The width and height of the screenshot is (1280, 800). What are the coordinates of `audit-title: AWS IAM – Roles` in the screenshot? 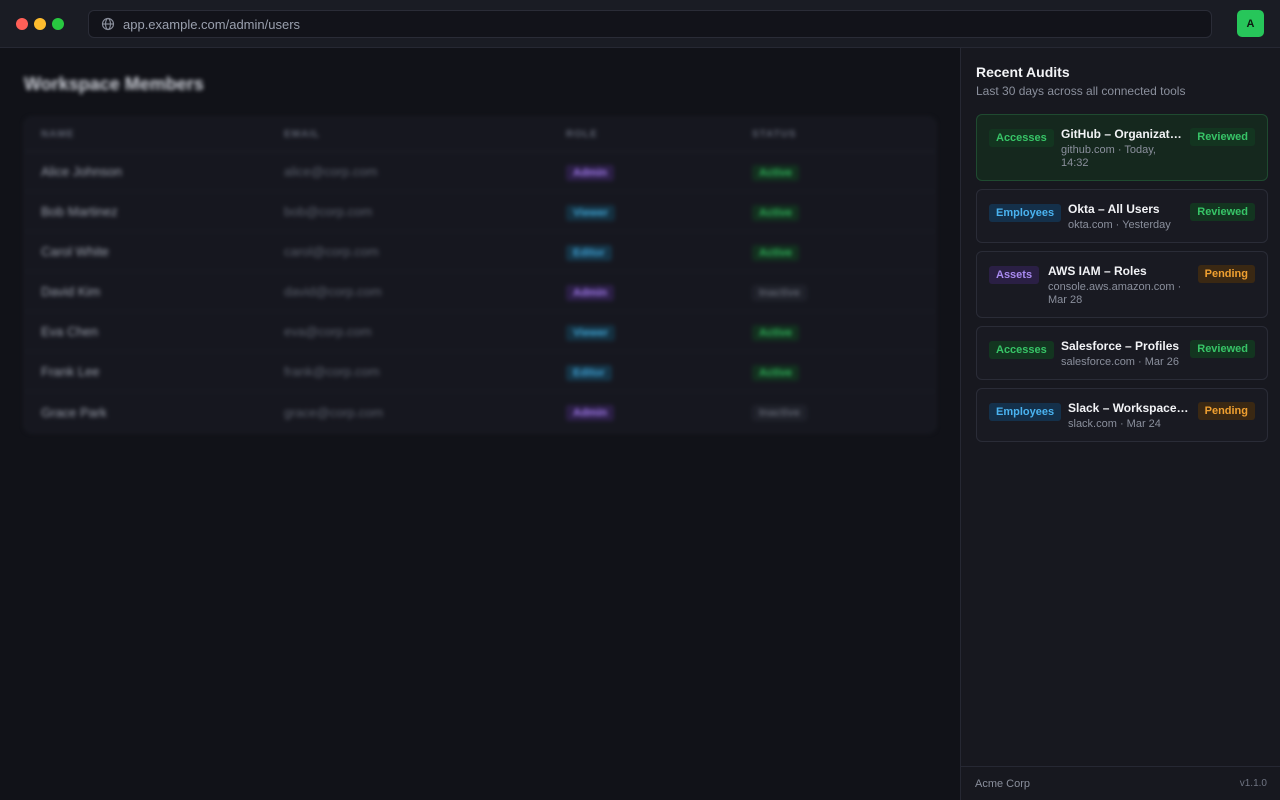 It's located at (1097, 271).